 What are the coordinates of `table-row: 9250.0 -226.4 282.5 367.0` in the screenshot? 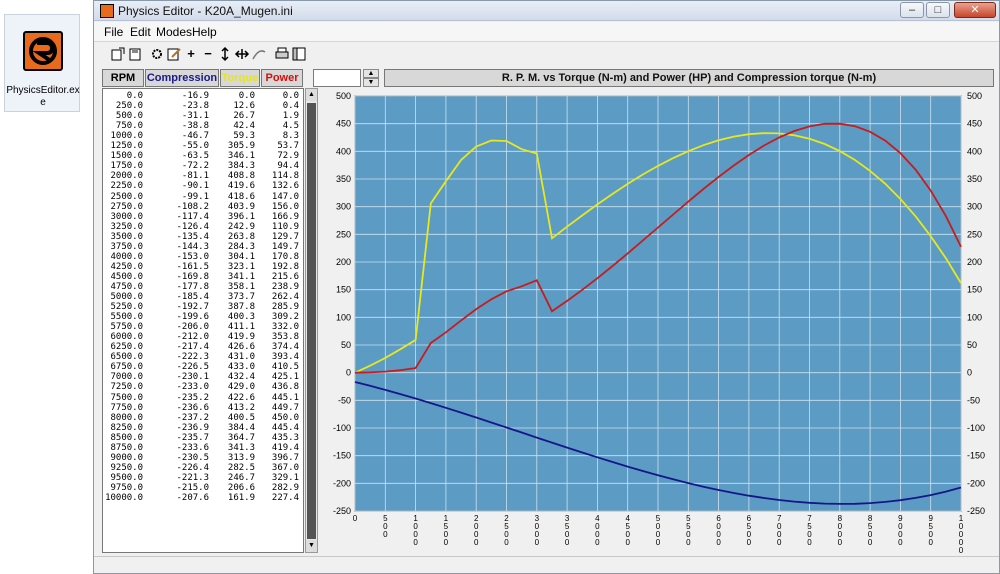 It's located at (203, 468).